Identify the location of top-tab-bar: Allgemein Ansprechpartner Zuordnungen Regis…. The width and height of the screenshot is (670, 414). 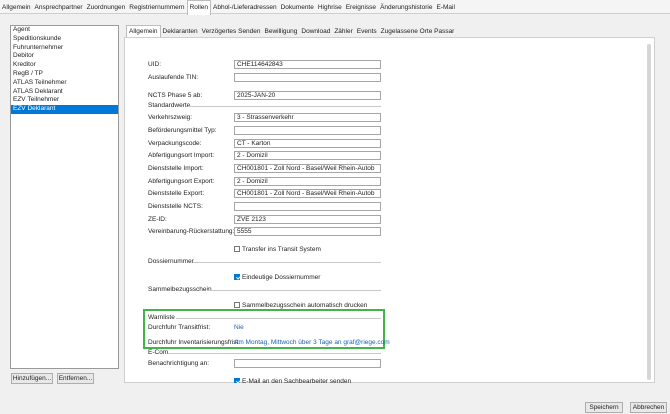
(335, 7).